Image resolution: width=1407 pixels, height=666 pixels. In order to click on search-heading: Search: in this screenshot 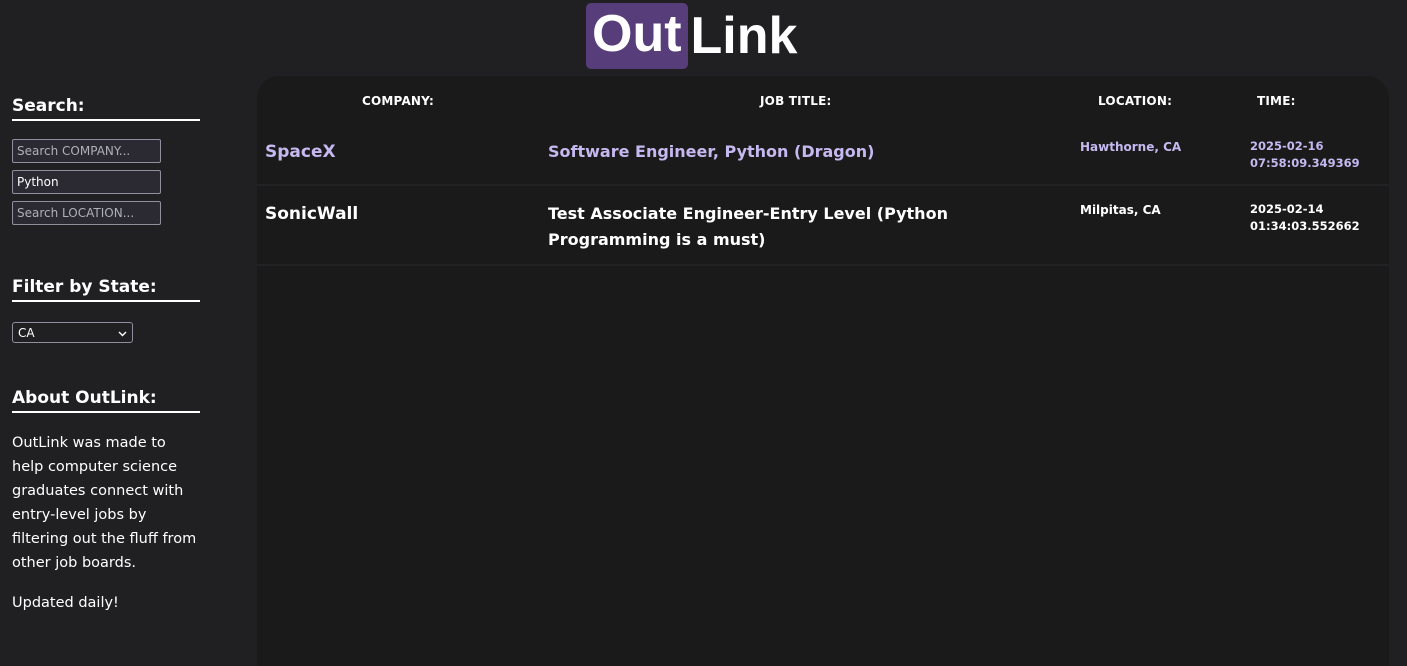, I will do `click(106, 108)`.